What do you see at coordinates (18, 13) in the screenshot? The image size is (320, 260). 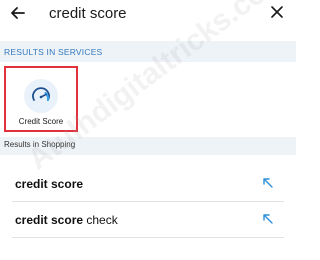 I see `back-arrow-icon` at bounding box center [18, 13].